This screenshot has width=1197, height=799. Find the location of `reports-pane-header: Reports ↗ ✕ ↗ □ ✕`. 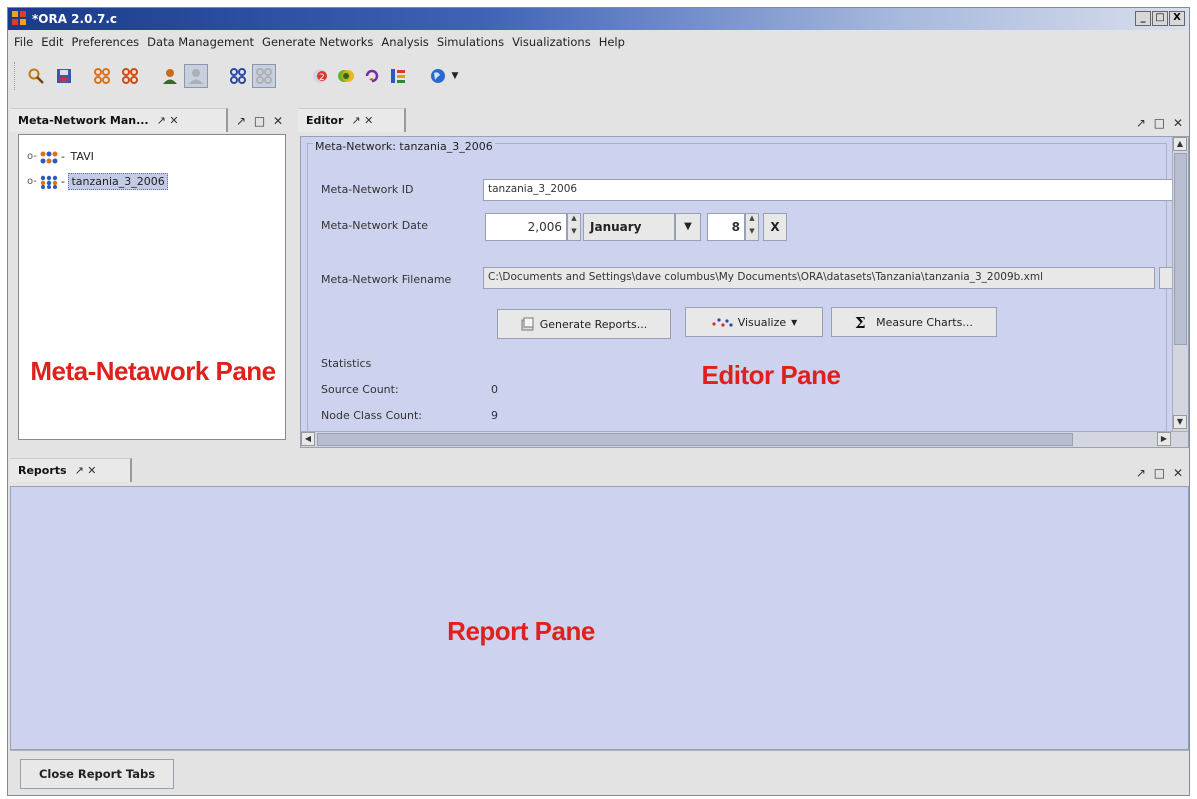

reports-pane-header: Reports ↗ ✕ ↗ □ ✕ is located at coordinates (599, 469).